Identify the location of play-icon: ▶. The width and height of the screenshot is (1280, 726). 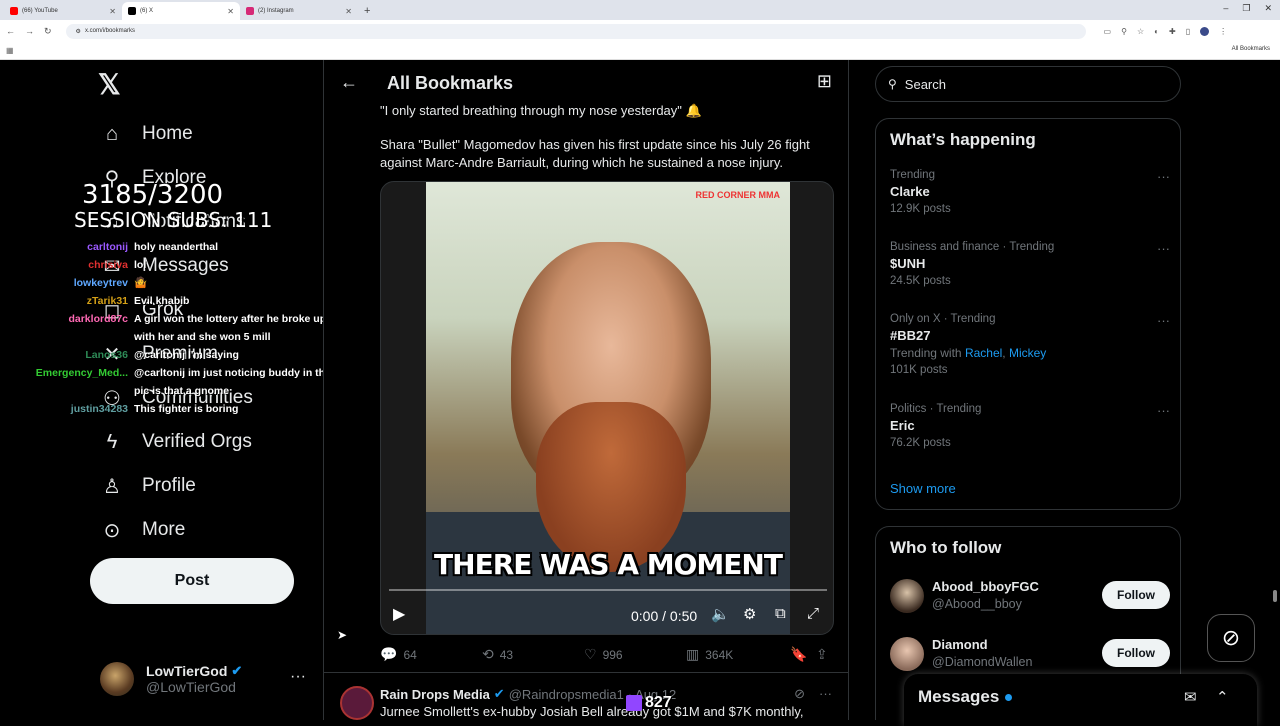
(399, 614).